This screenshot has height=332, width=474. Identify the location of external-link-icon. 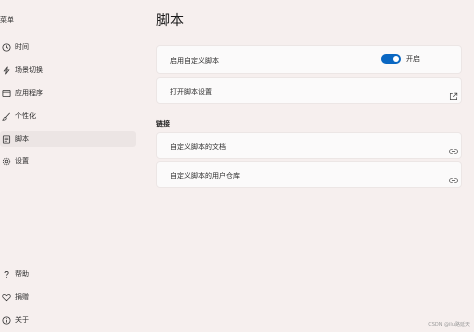
(453, 93).